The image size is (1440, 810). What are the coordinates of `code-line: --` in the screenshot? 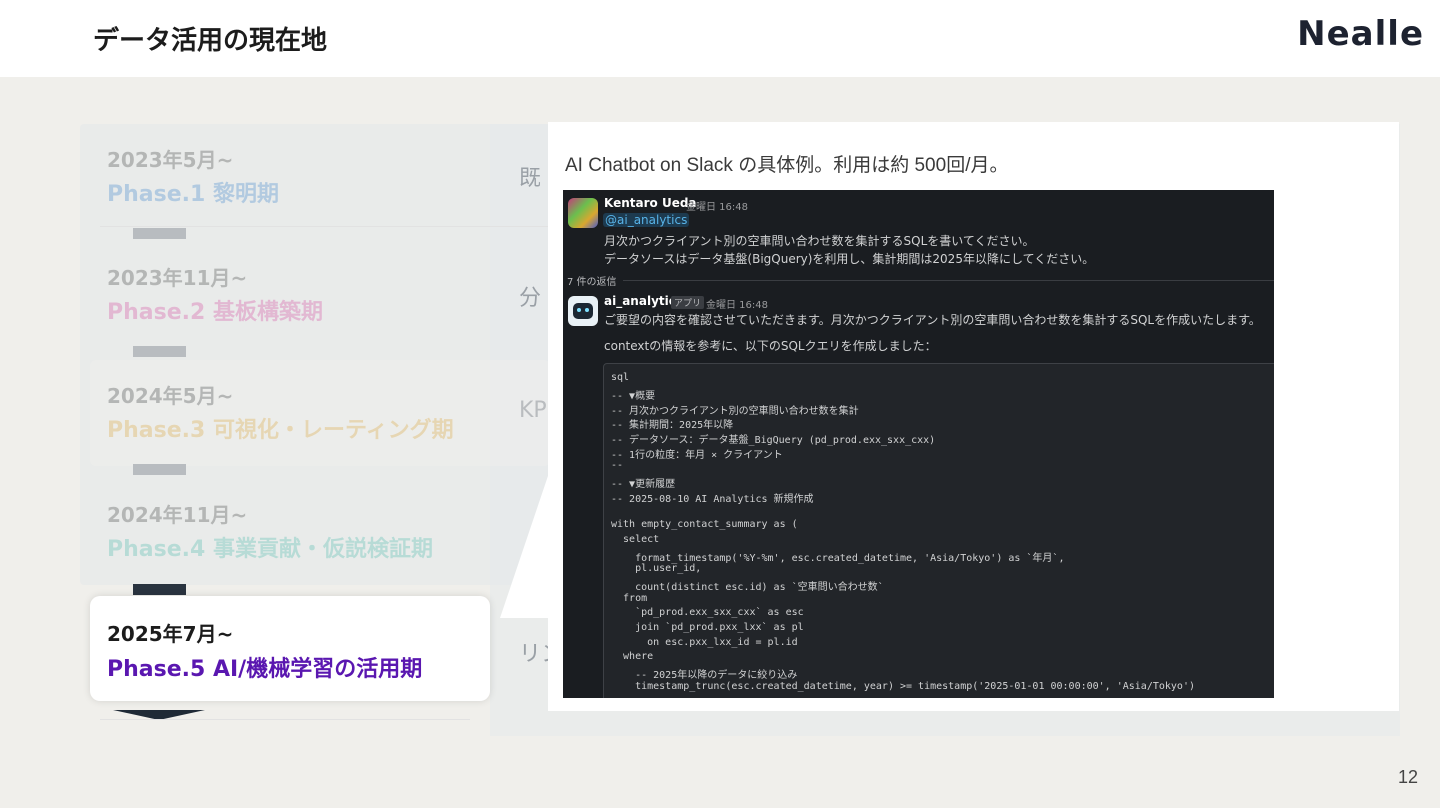 It's located at (617, 465).